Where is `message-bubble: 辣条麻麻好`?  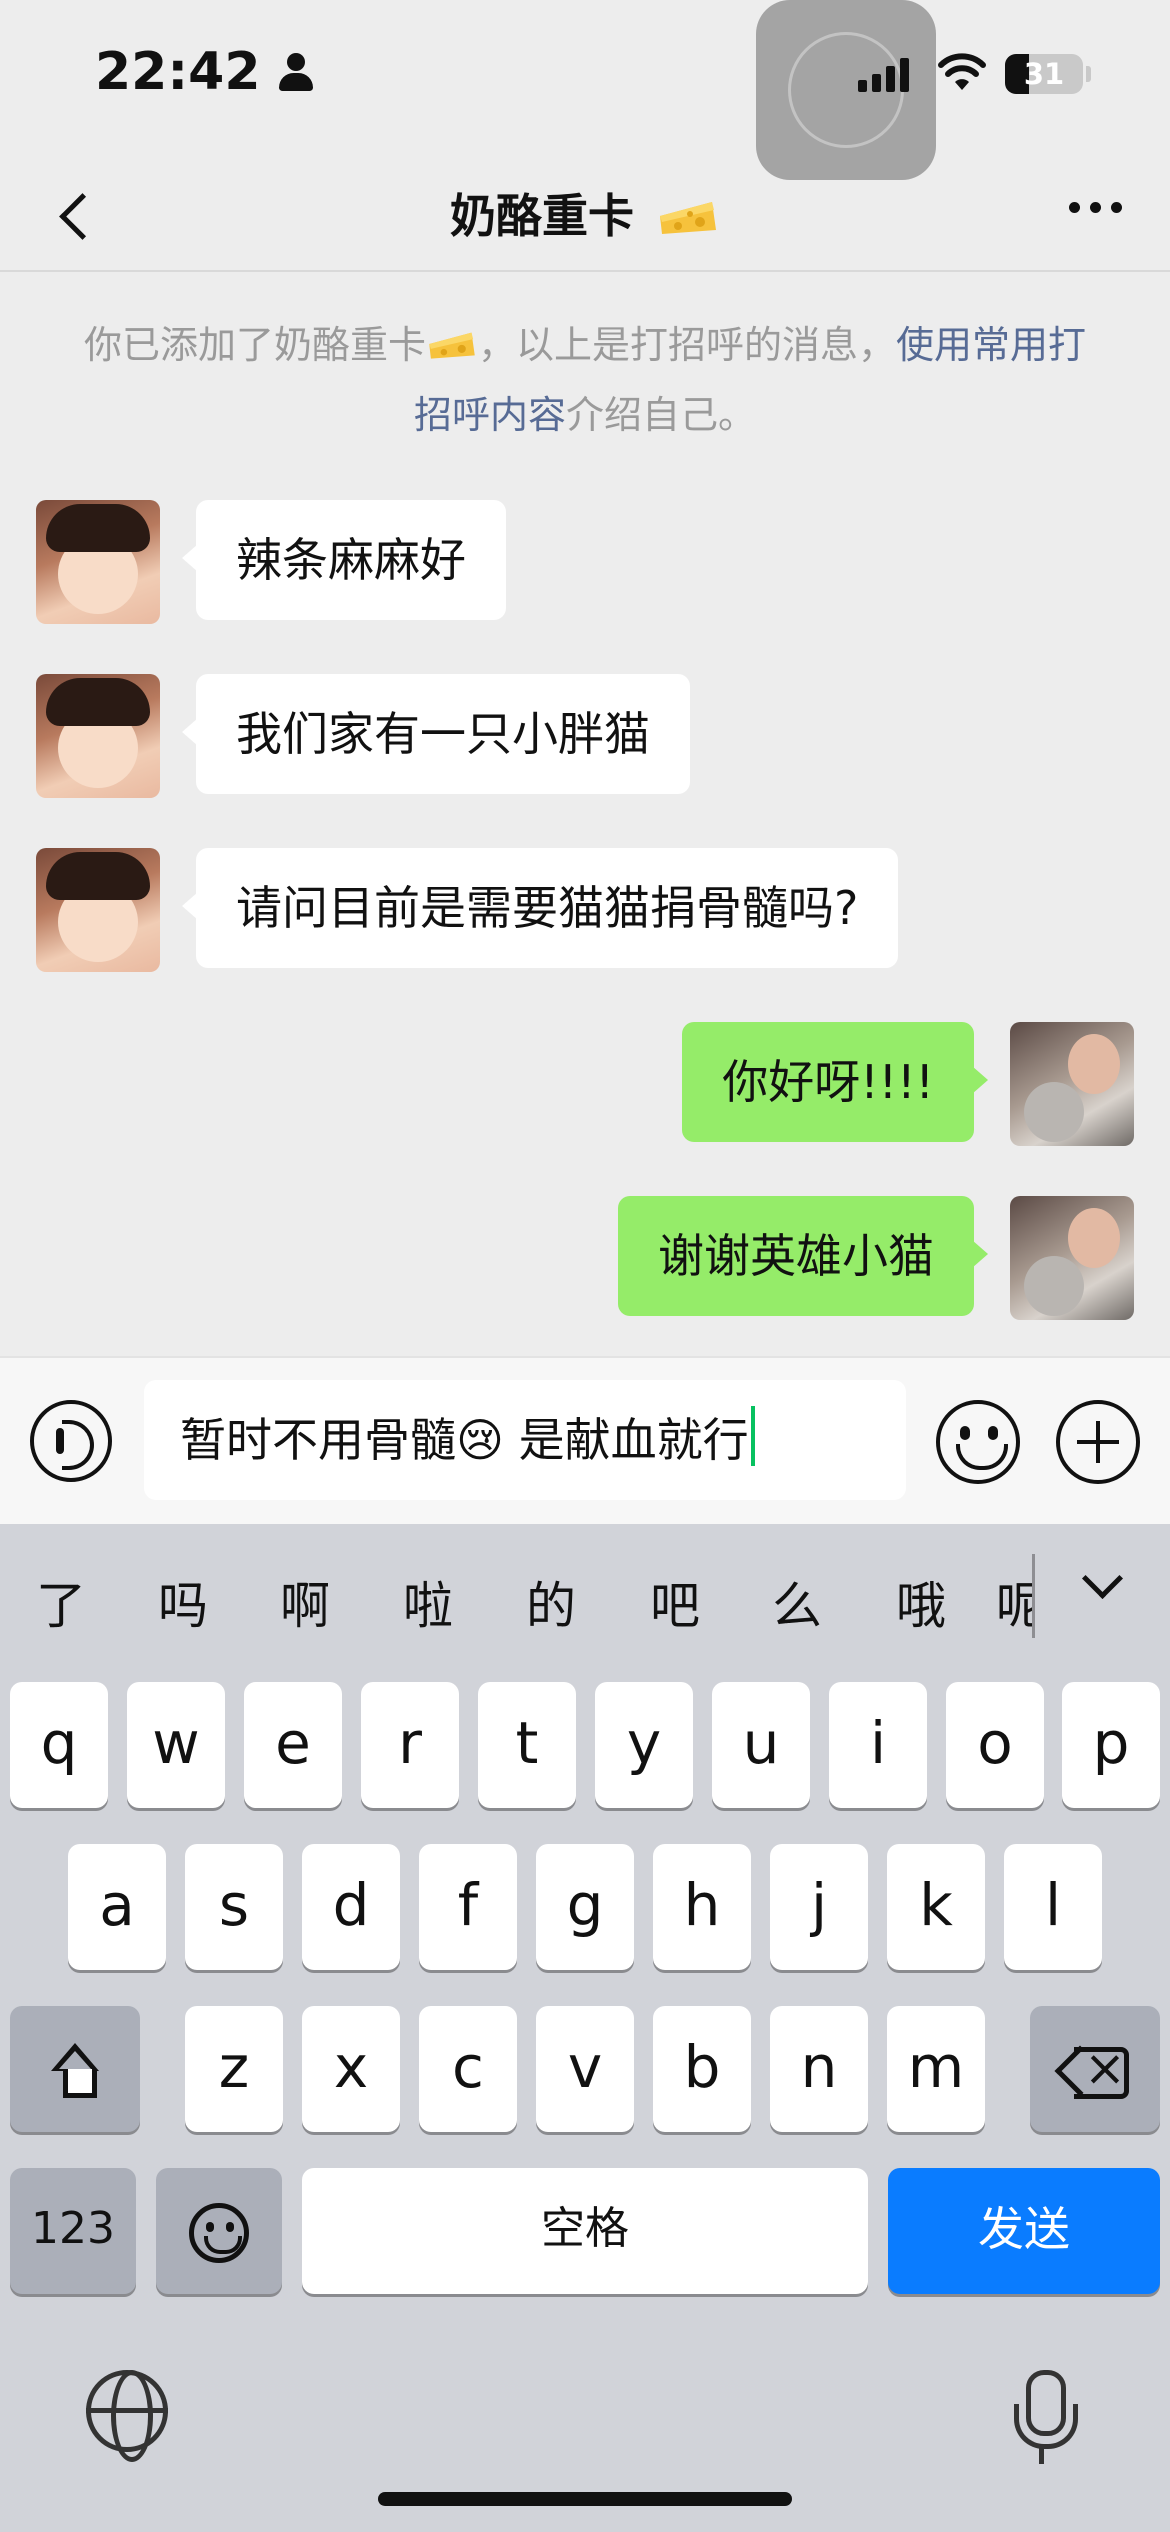
message-bubble: 辣条麻麻好 is located at coordinates (344, 560).